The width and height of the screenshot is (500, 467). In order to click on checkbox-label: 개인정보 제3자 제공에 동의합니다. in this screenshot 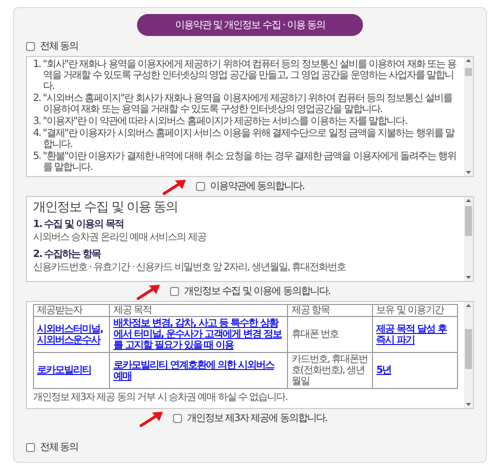, I will do `click(257, 418)`.